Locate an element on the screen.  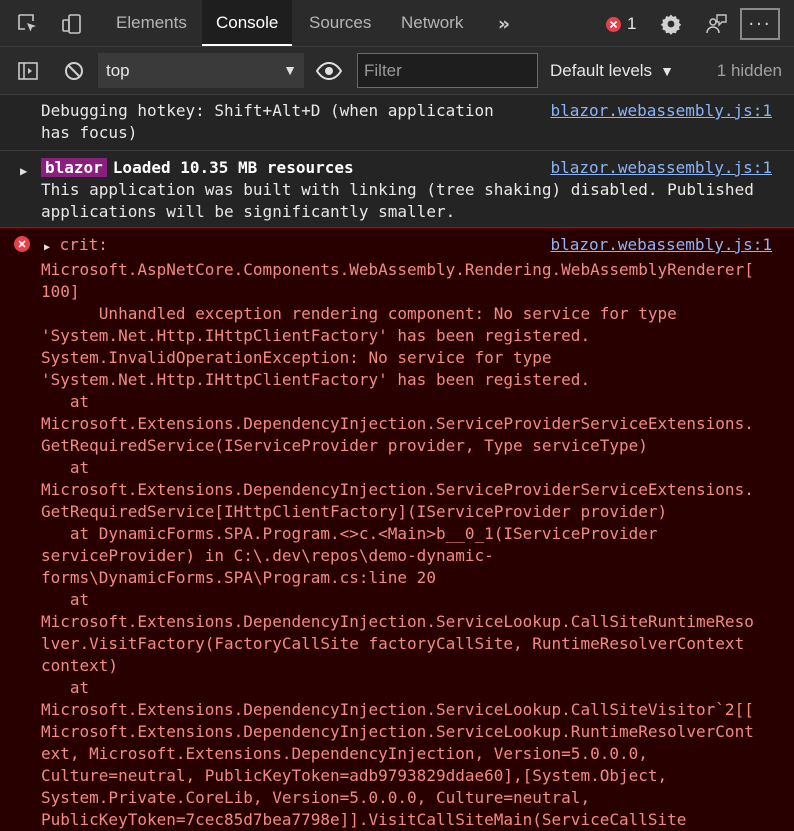
settings-gear-icon is located at coordinates (671, 24).